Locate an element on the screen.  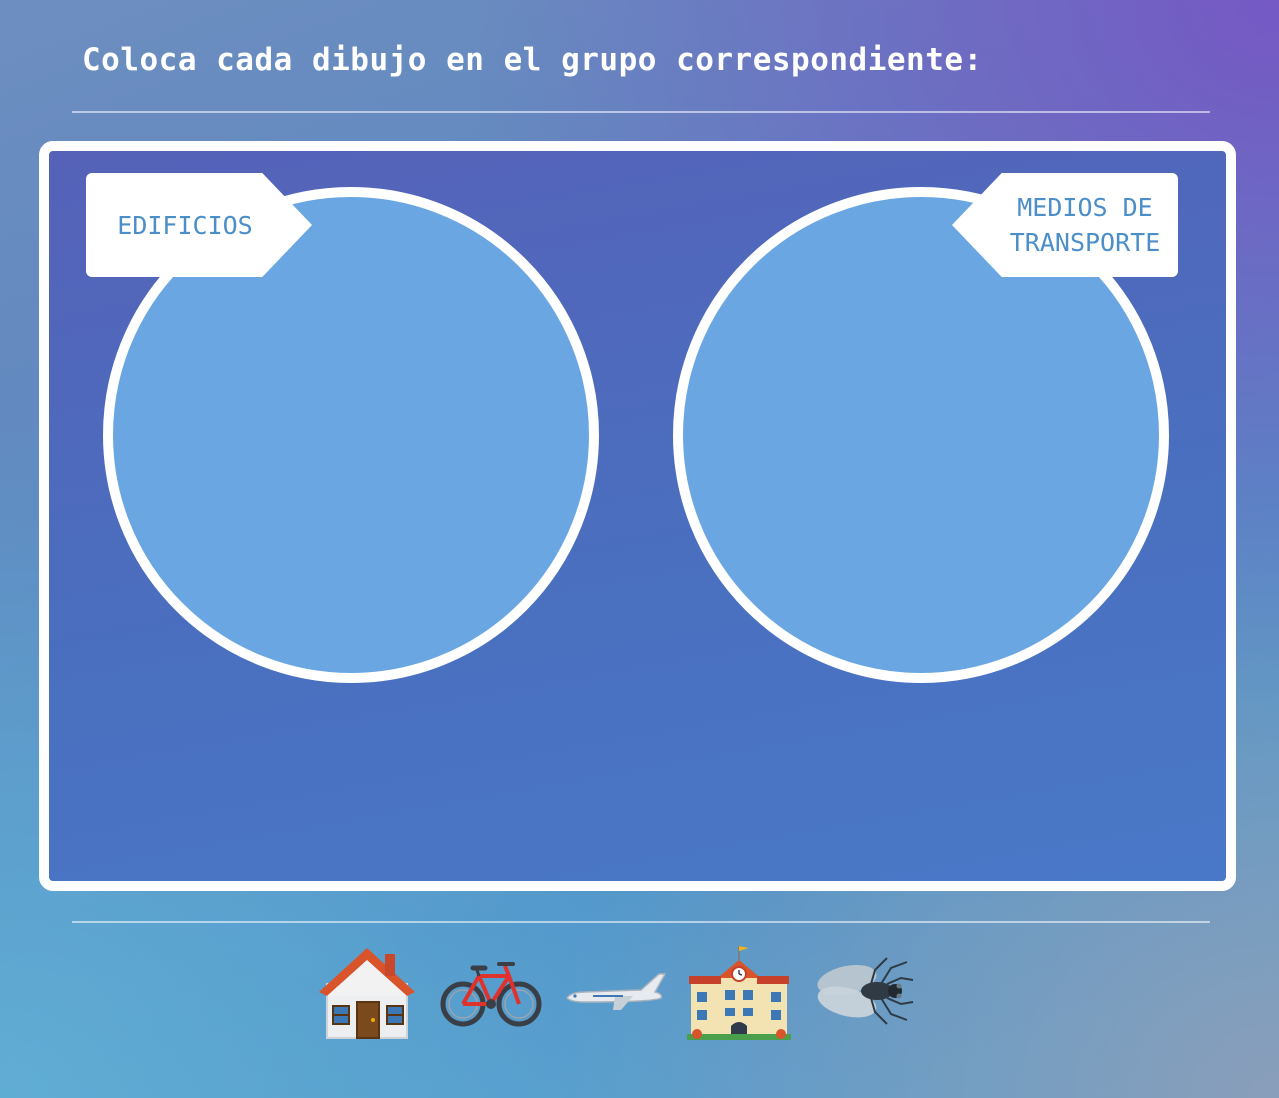
draggable-item-fly is located at coordinates (863, 992).